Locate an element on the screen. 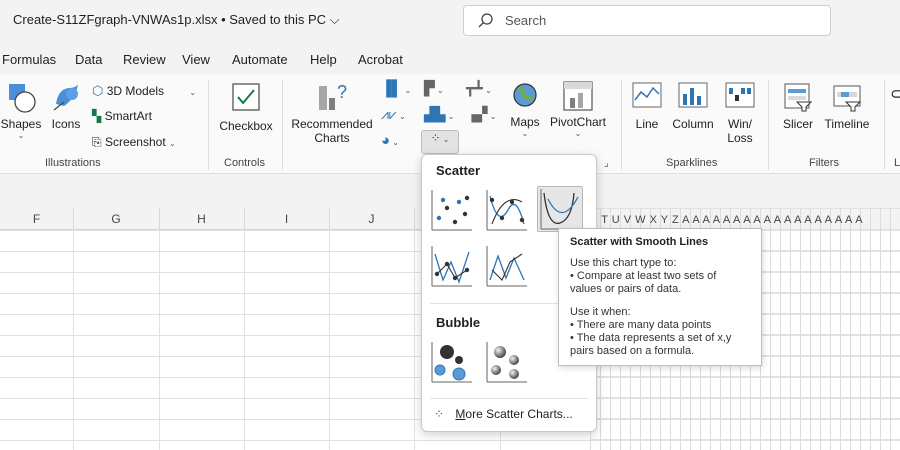 The width and height of the screenshot is (900, 450). sparkline-column-button: Column is located at coordinates (693, 106).